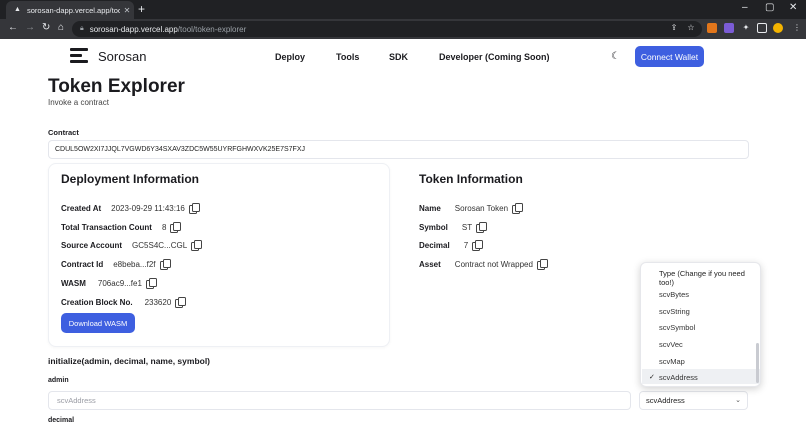 This screenshot has height=427, width=806. Describe the element at coordinates (467, 227) in the screenshot. I see `kv-value: ST` at that location.